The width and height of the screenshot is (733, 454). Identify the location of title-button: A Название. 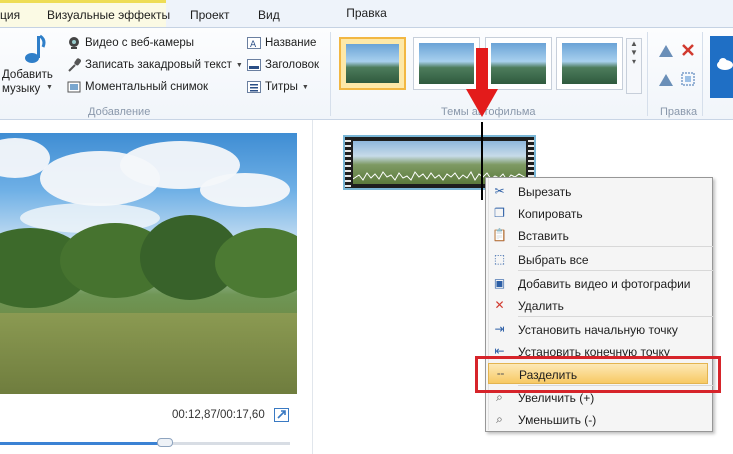
(281, 43).